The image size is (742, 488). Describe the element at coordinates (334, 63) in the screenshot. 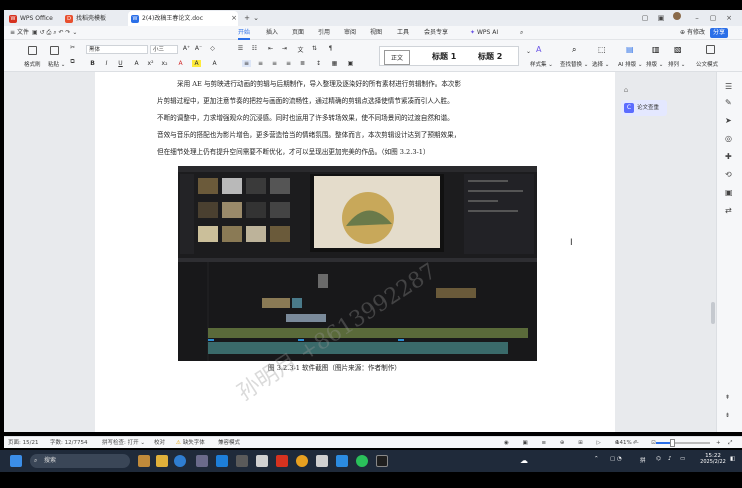

I see `shading-icon: ▦` at that location.